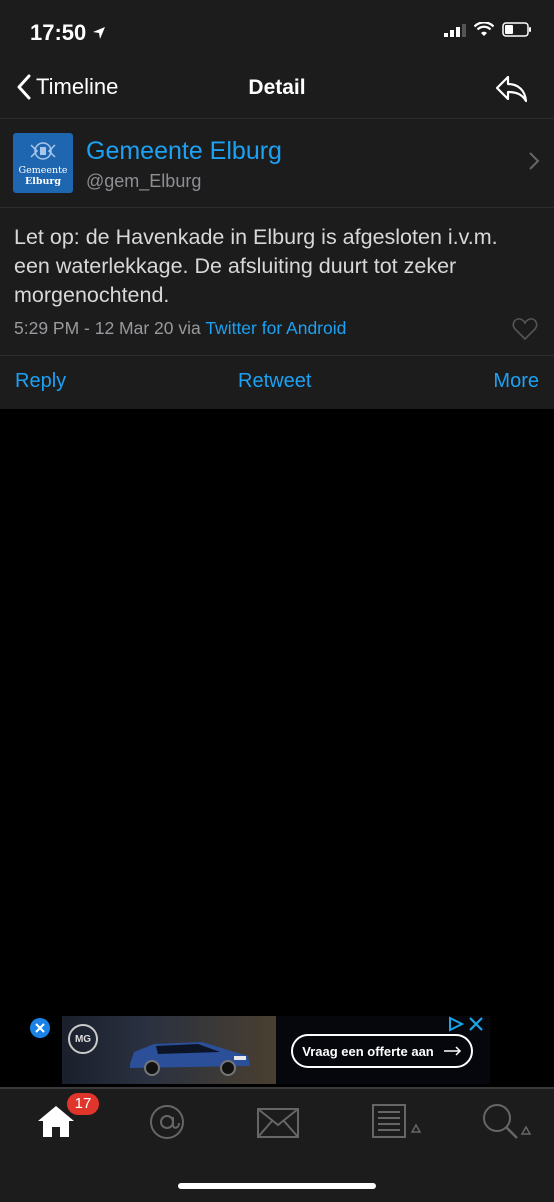  I want to click on like-button, so click(525, 331).